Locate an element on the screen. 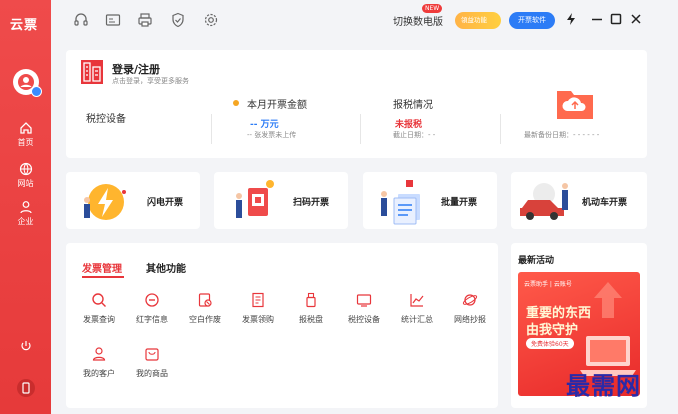  phone-button is located at coordinates (25, 388).